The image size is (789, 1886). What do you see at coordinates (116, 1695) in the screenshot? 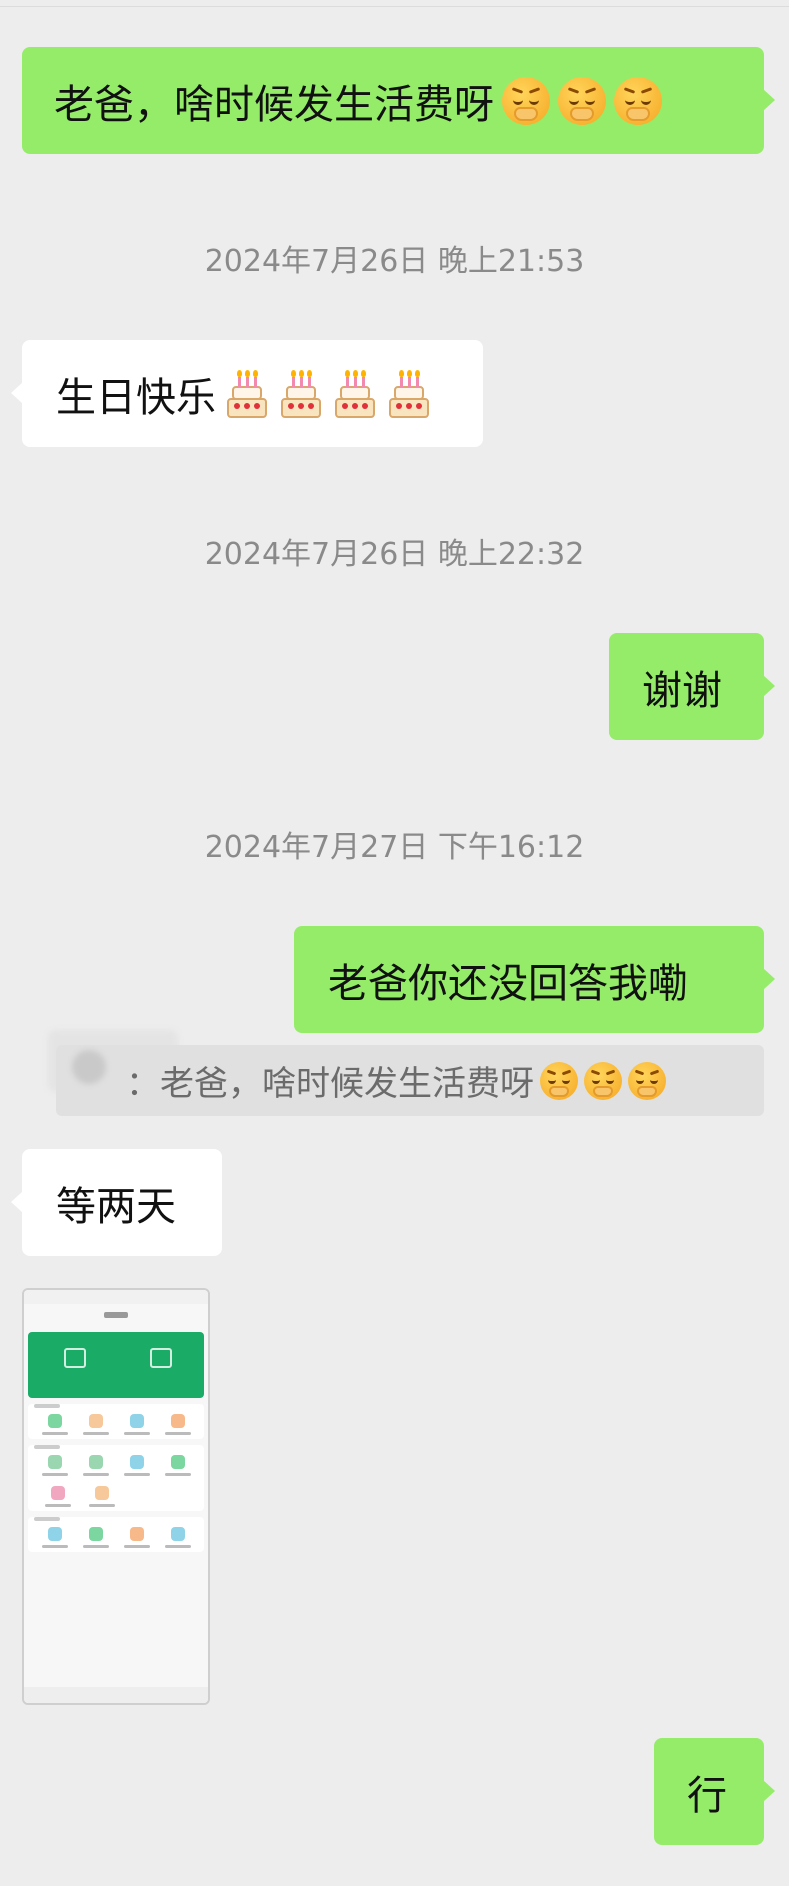
I see `thumbnail-nav-bar` at bounding box center [116, 1695].